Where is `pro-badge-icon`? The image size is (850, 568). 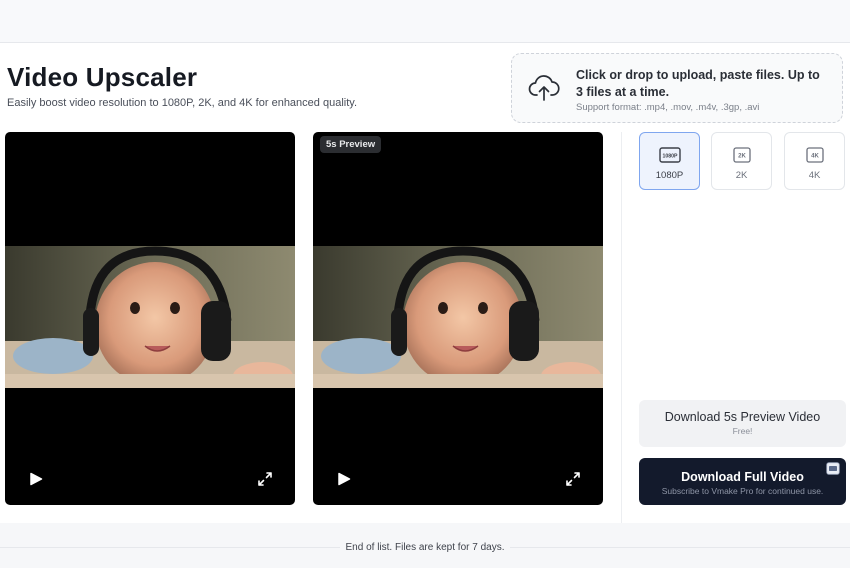 pro-badge-icon is located at coordinates (833, 468).